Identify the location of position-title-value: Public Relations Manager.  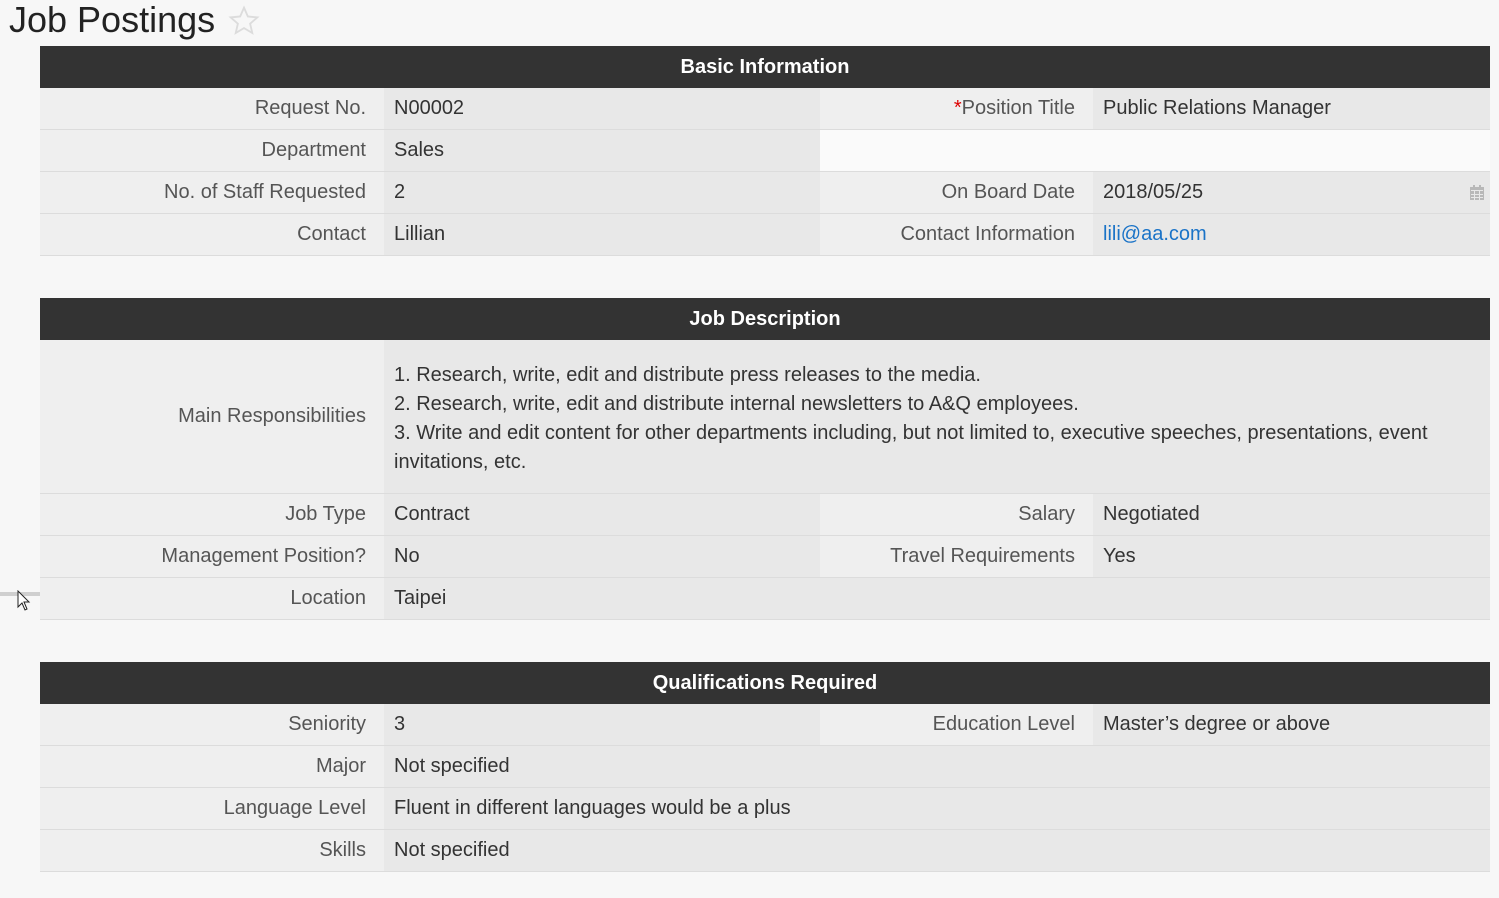
(1291, 108).